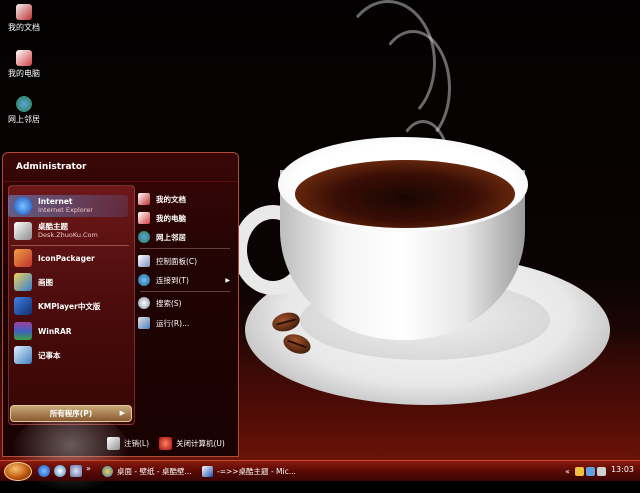  Describe the element at coordinates (590, 471) in the screenshot. I see `tray-network-icon` at that location.